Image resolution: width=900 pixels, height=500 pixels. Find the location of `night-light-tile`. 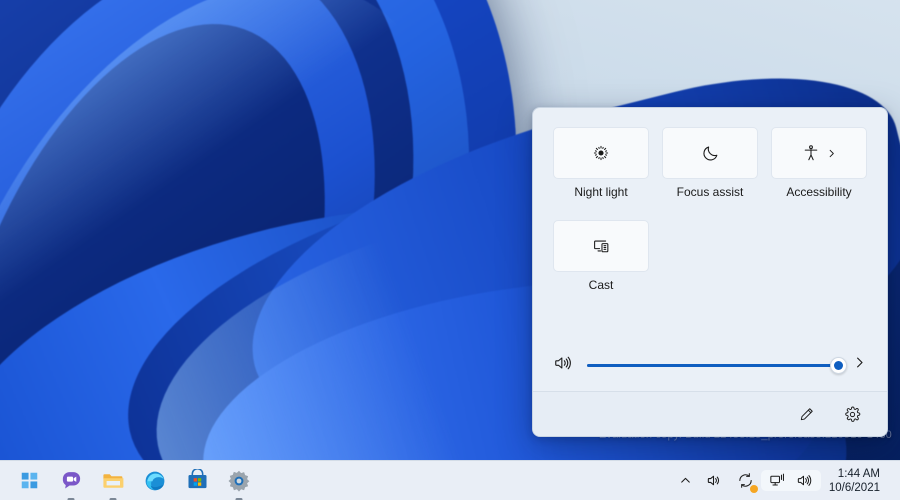

night-light-tile is located at coordinates (601, 153).